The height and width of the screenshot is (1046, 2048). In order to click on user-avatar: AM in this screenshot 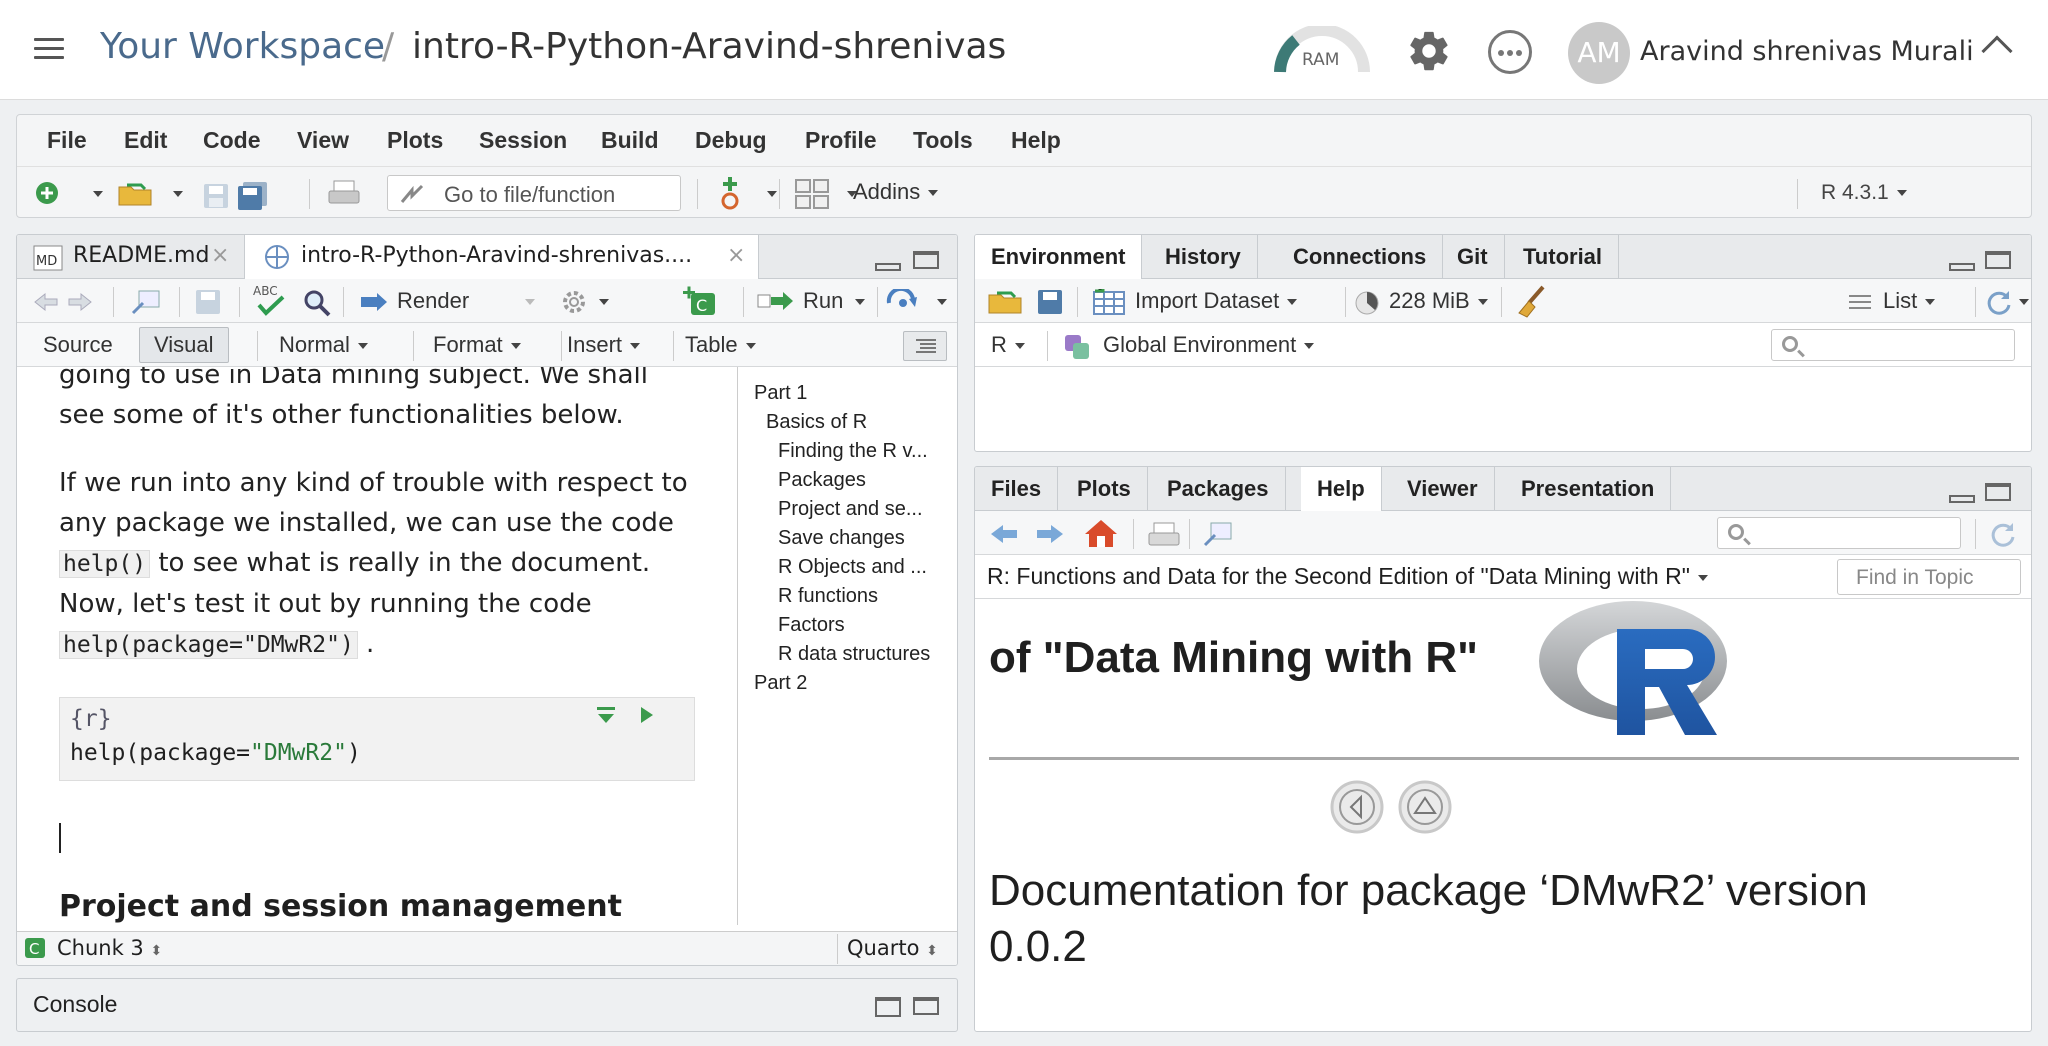, I will do `click(1599, 53)`.